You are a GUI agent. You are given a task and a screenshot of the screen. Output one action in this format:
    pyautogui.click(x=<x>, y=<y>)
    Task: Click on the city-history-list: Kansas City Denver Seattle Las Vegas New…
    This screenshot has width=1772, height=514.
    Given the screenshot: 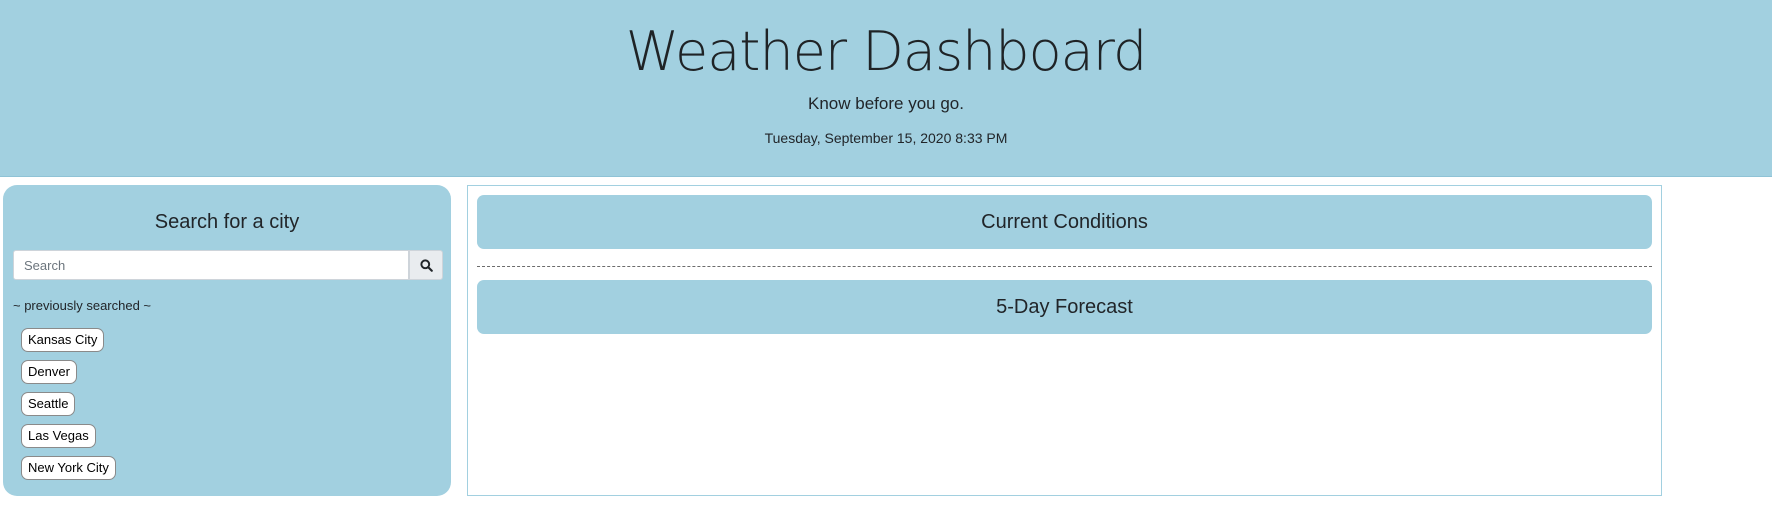 What is the action you would take?
    pyautogui.click(x=68, y=408)
    